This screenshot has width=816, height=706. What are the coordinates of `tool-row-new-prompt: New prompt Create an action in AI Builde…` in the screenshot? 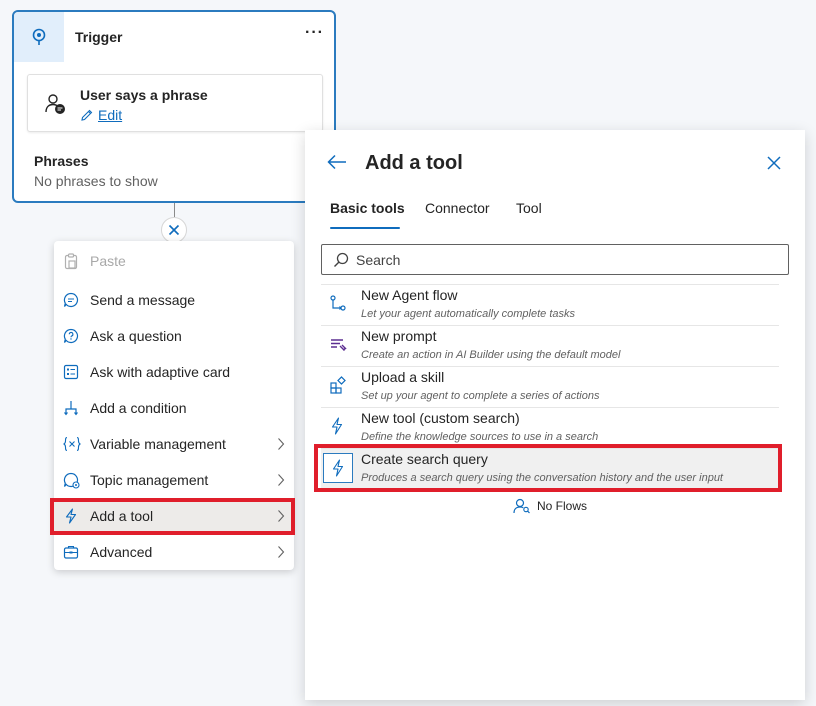 It's located at (550, 345).